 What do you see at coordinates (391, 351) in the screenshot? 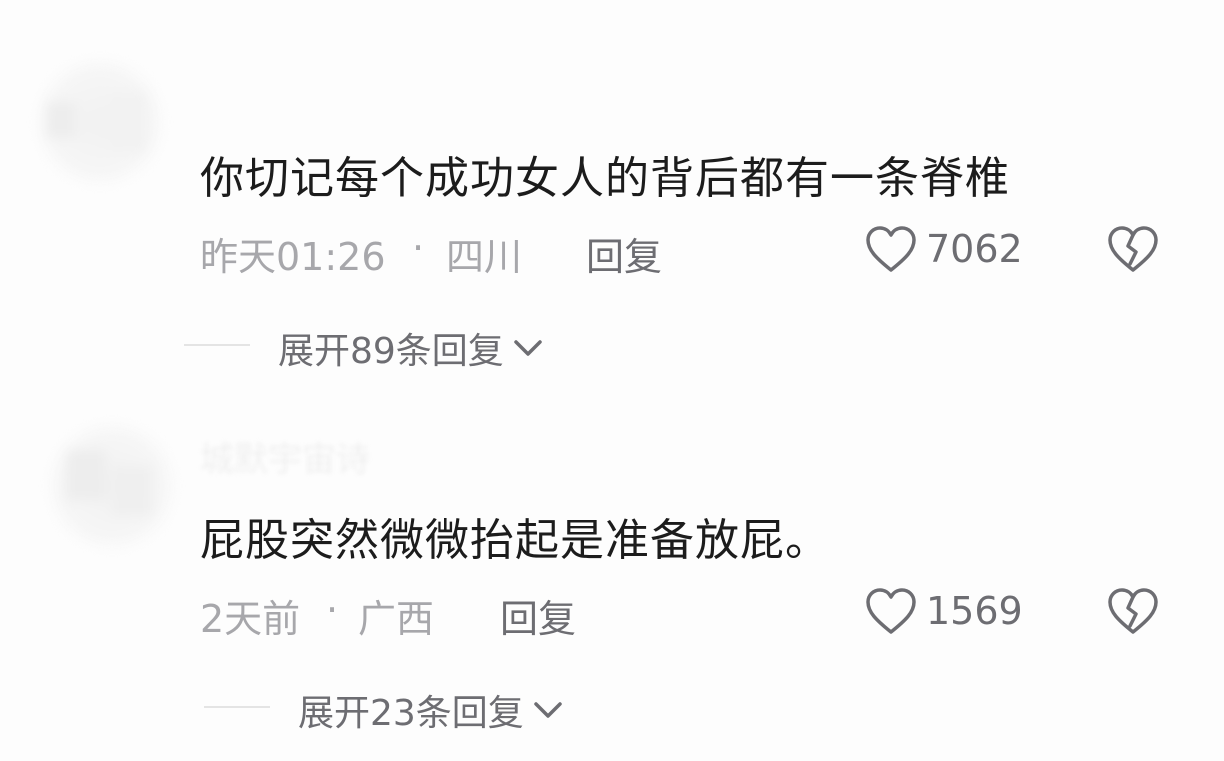
I see `expand-replies-label: 展开89条回复` at bounding box center [391, 351].